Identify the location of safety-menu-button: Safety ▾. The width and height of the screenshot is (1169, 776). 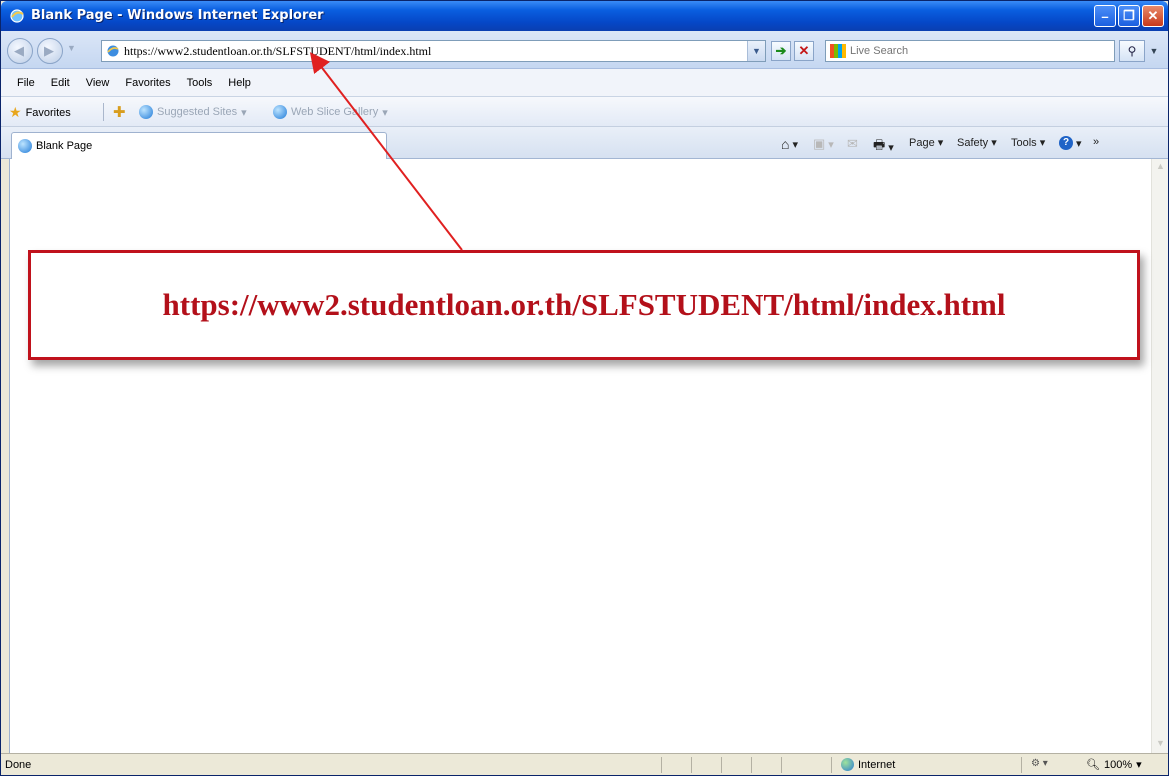
(977, 143).